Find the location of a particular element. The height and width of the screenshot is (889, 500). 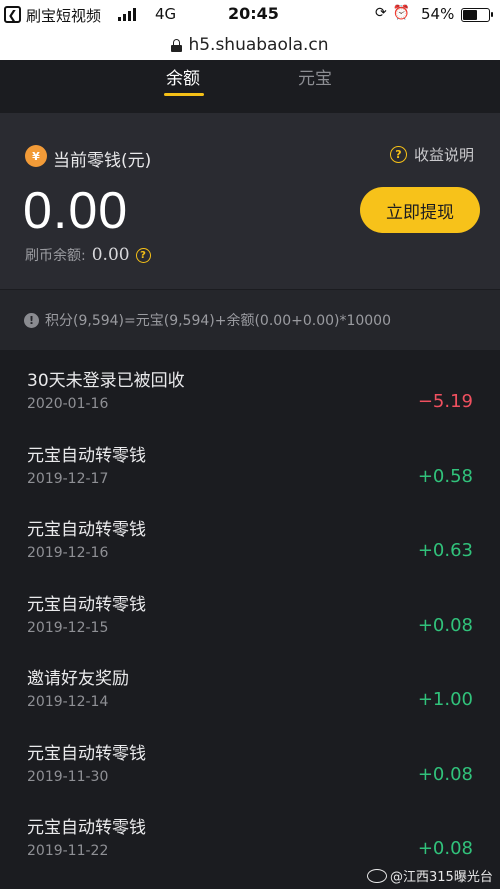

transaction-date: 2019-12-16 is located at coordinates (68, 553).